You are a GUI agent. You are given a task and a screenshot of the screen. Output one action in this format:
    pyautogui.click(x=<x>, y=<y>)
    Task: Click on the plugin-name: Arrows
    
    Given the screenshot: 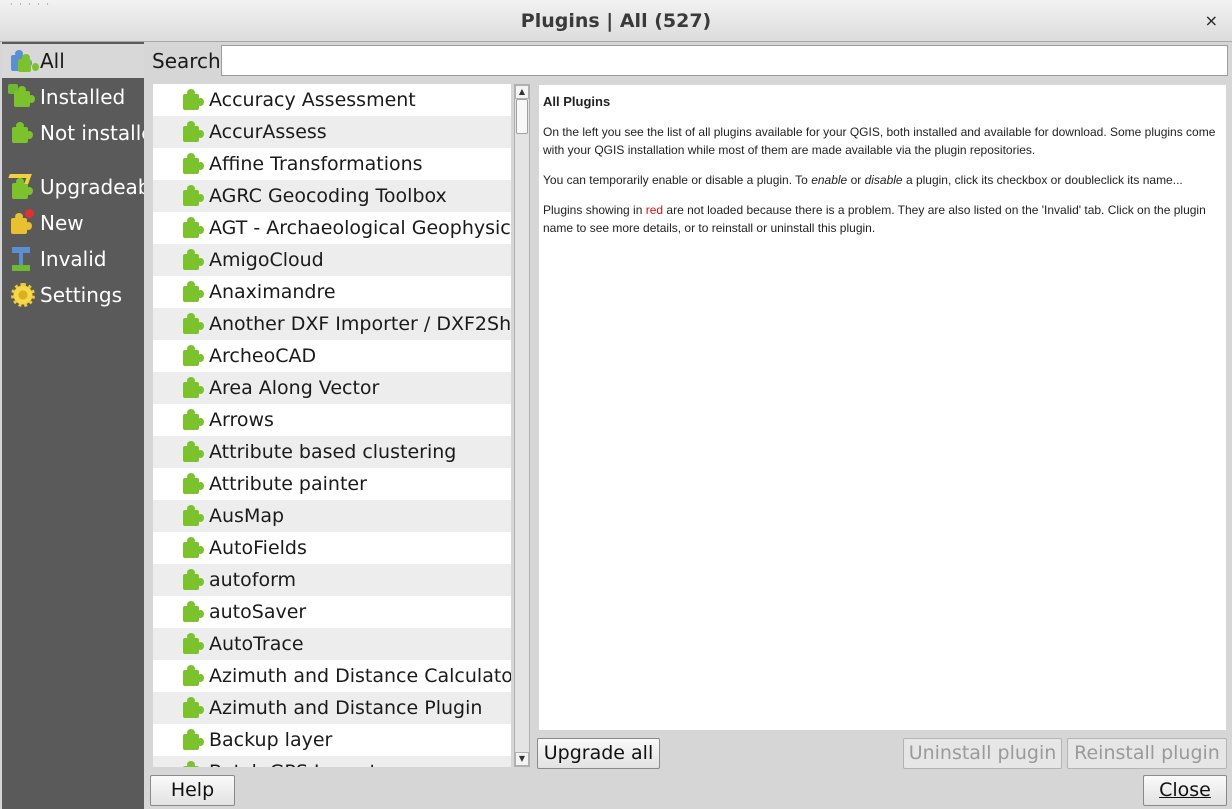 What is the action you would take?
    pyautogui.click(x=241, y=420)
    